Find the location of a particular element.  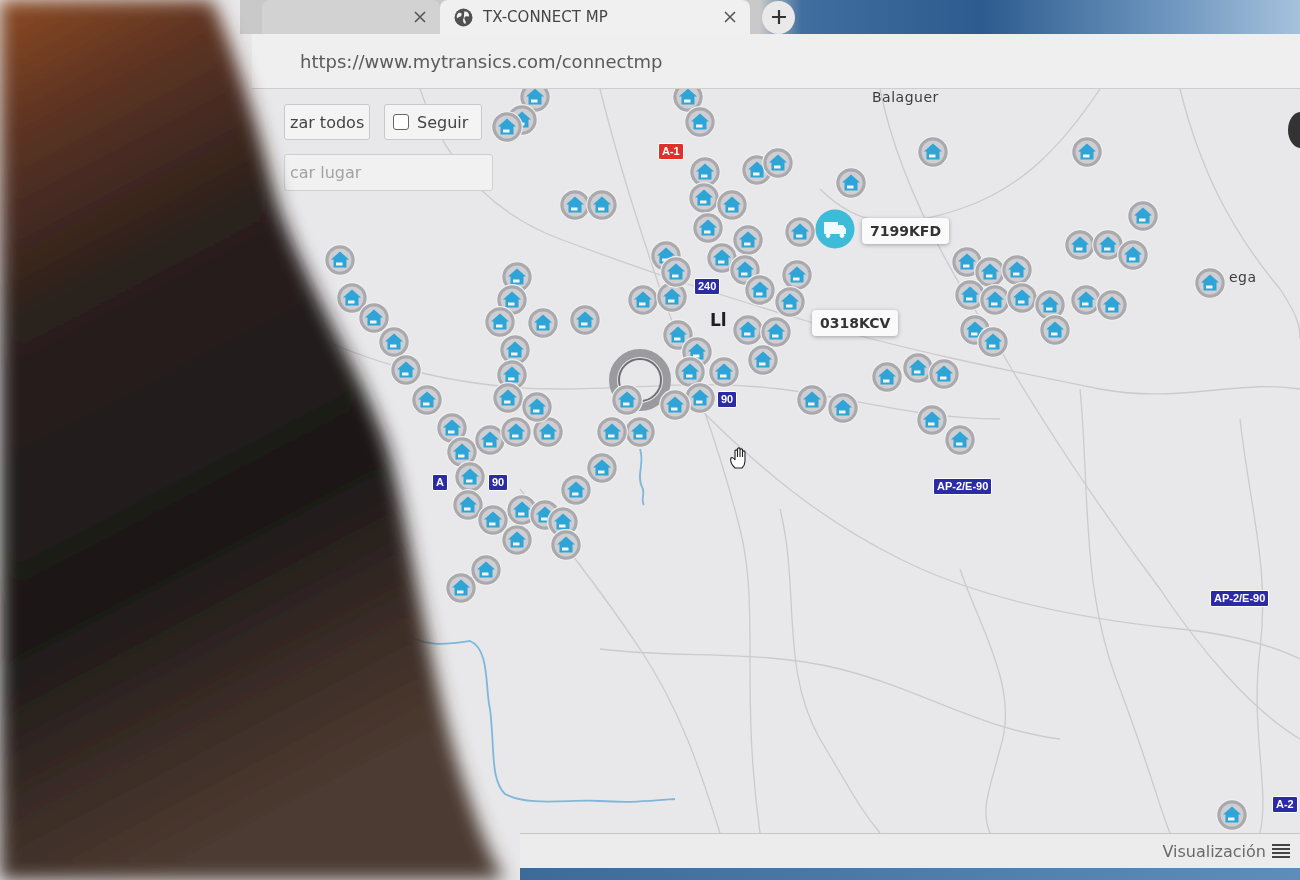

road-sign: 240 is located at coordinates (707, 286).